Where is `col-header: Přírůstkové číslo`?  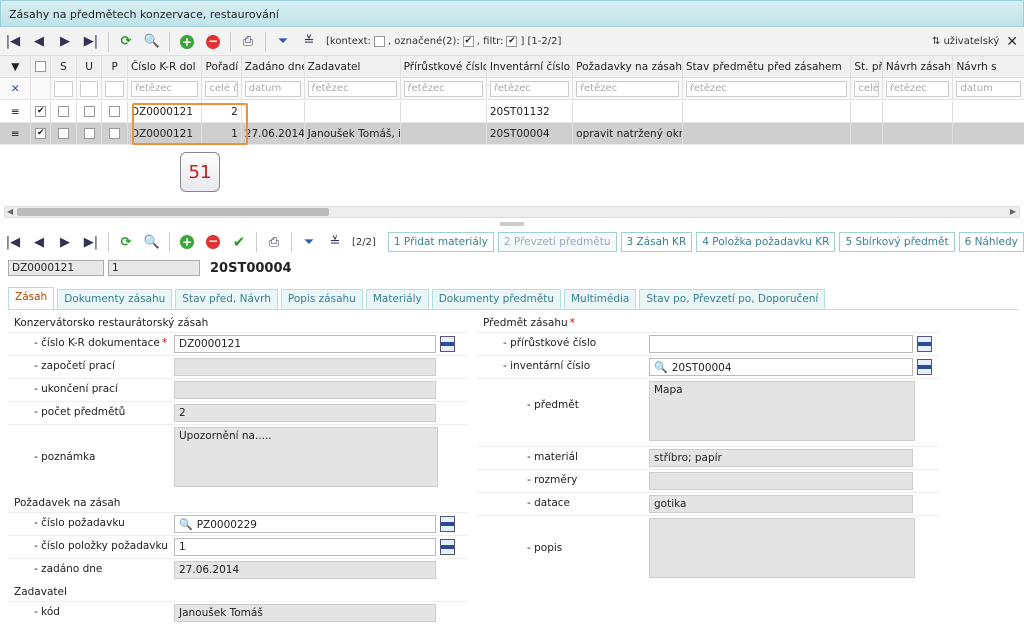 col-header: Přírůstkové číslo is located at coordinates (444, 66).